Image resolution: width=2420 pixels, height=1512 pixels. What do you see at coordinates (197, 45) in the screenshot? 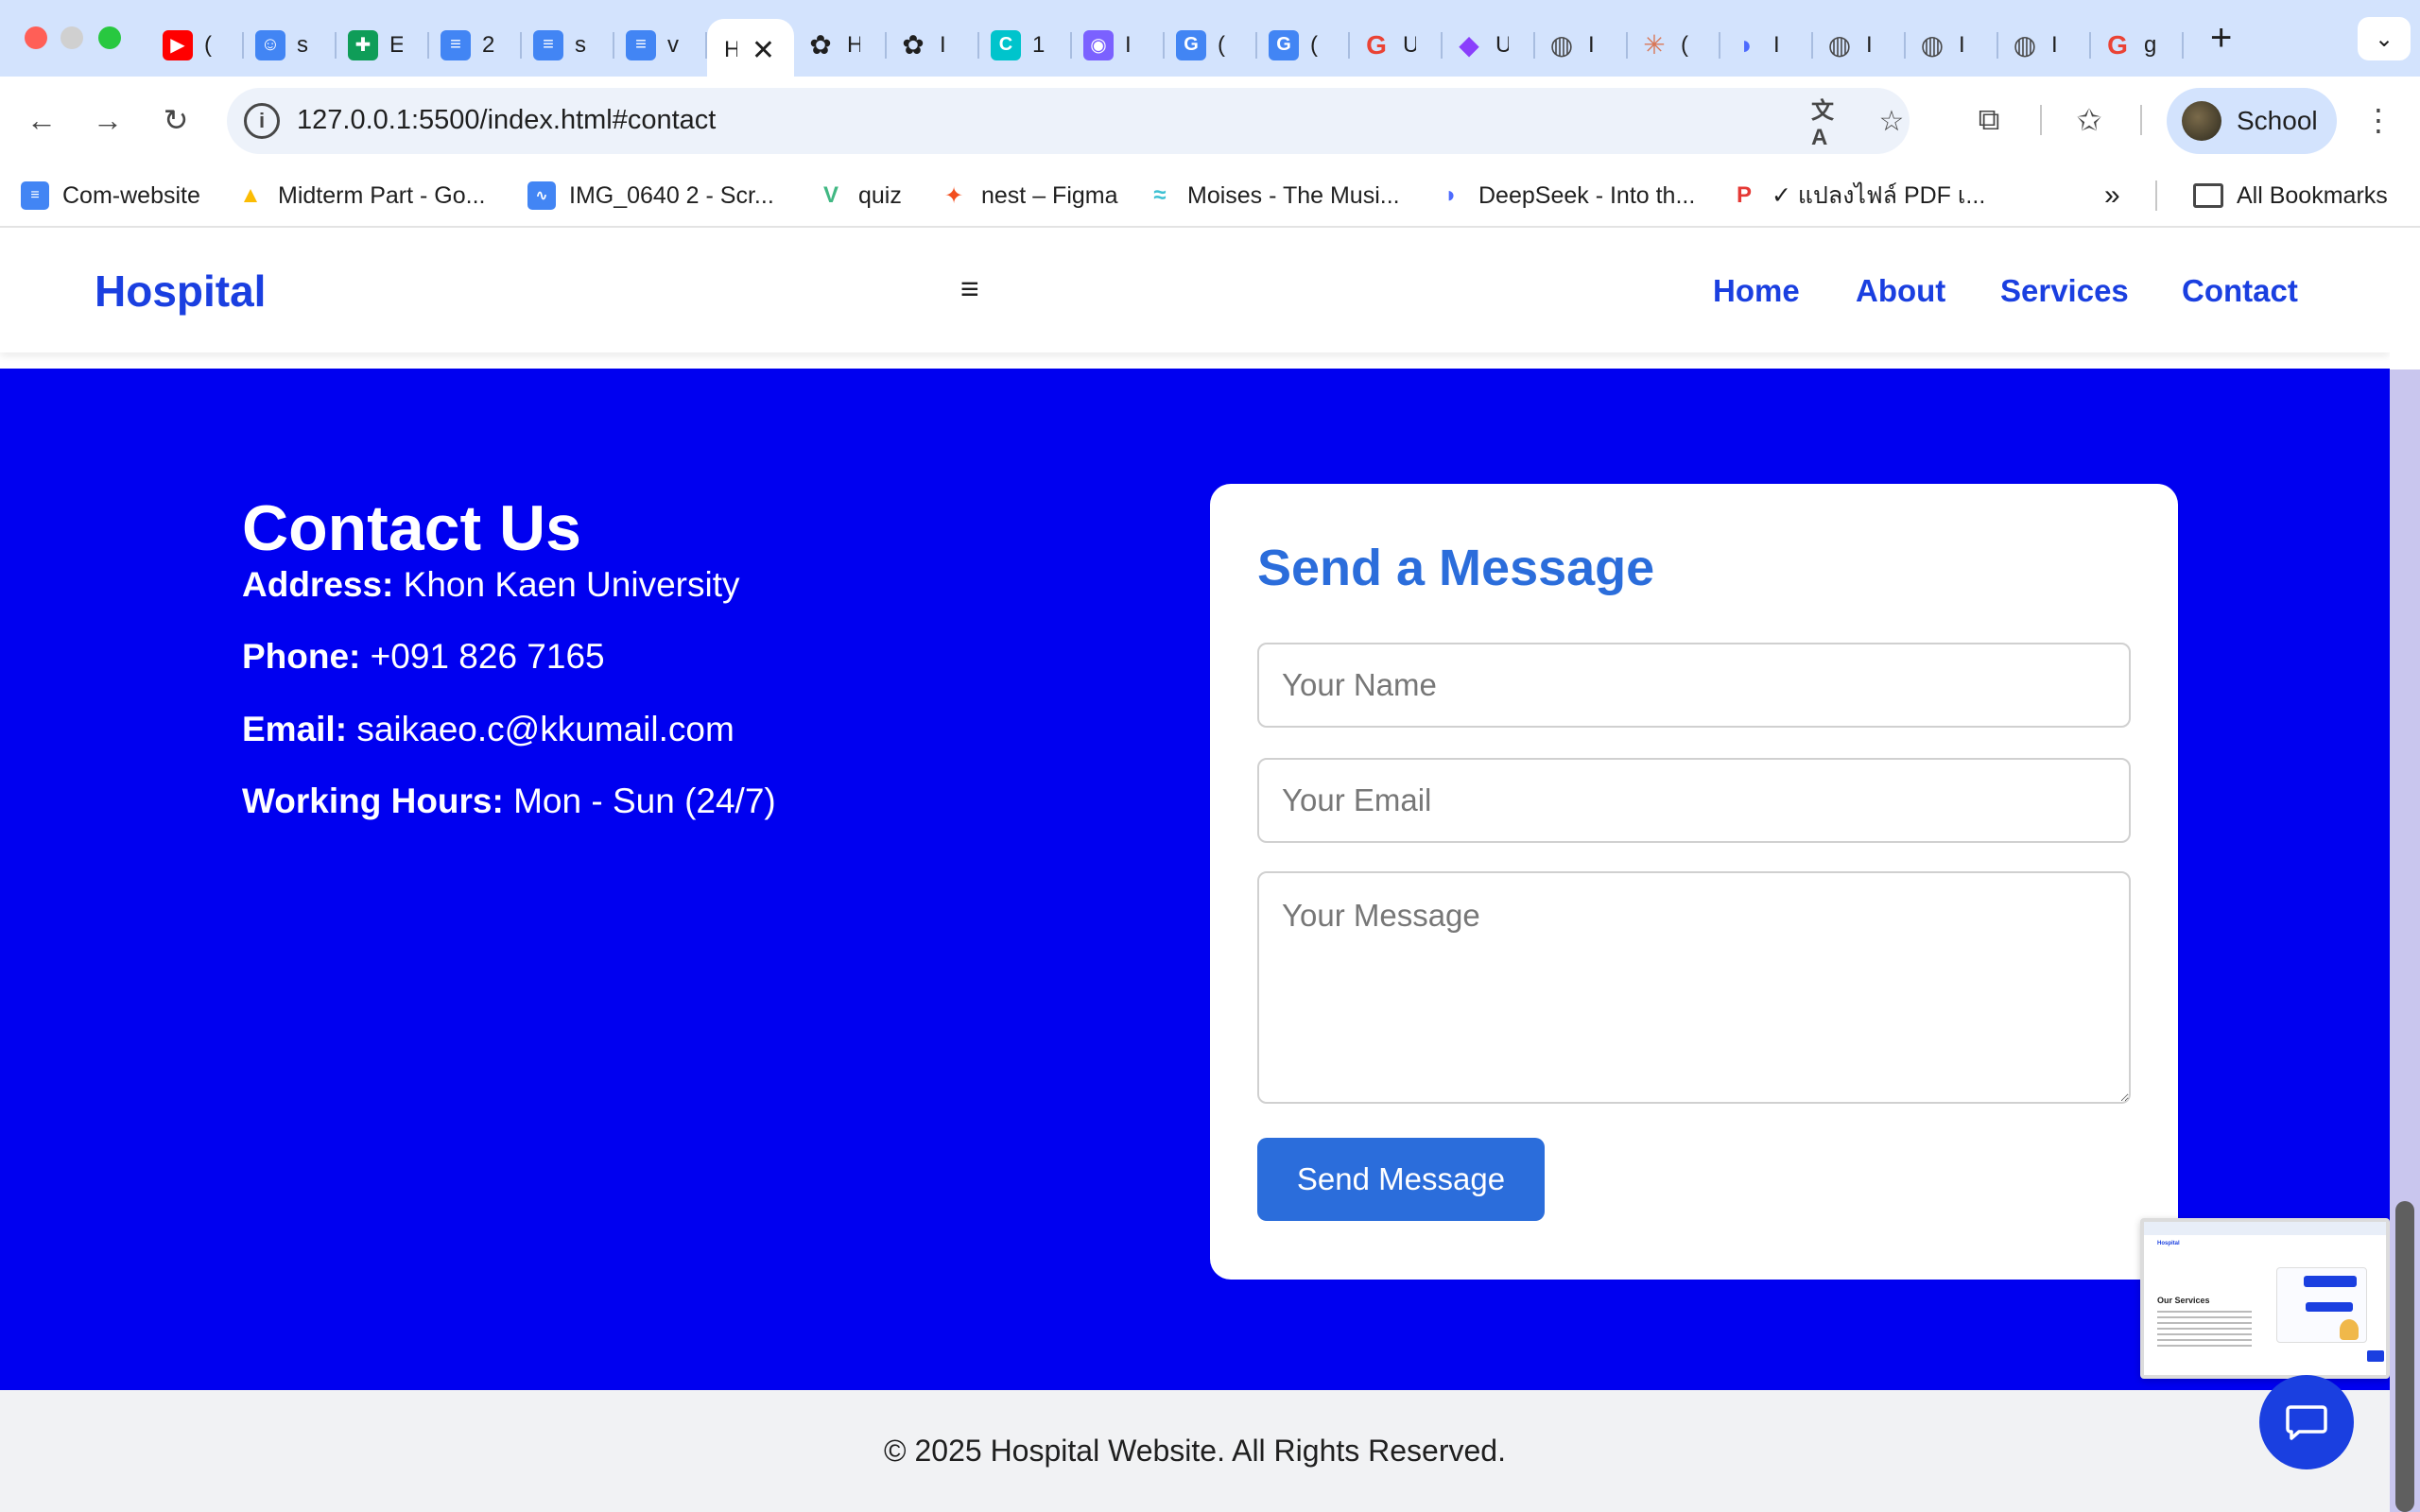
I see `browser-tab: ▶(` at bounding box center [197, 45].